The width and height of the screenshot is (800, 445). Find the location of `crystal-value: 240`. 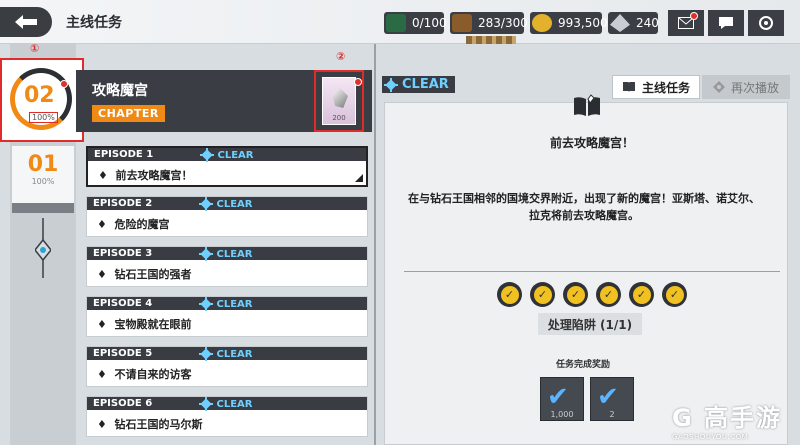

crystal-value: 240 is located at coordinates (647, 23).